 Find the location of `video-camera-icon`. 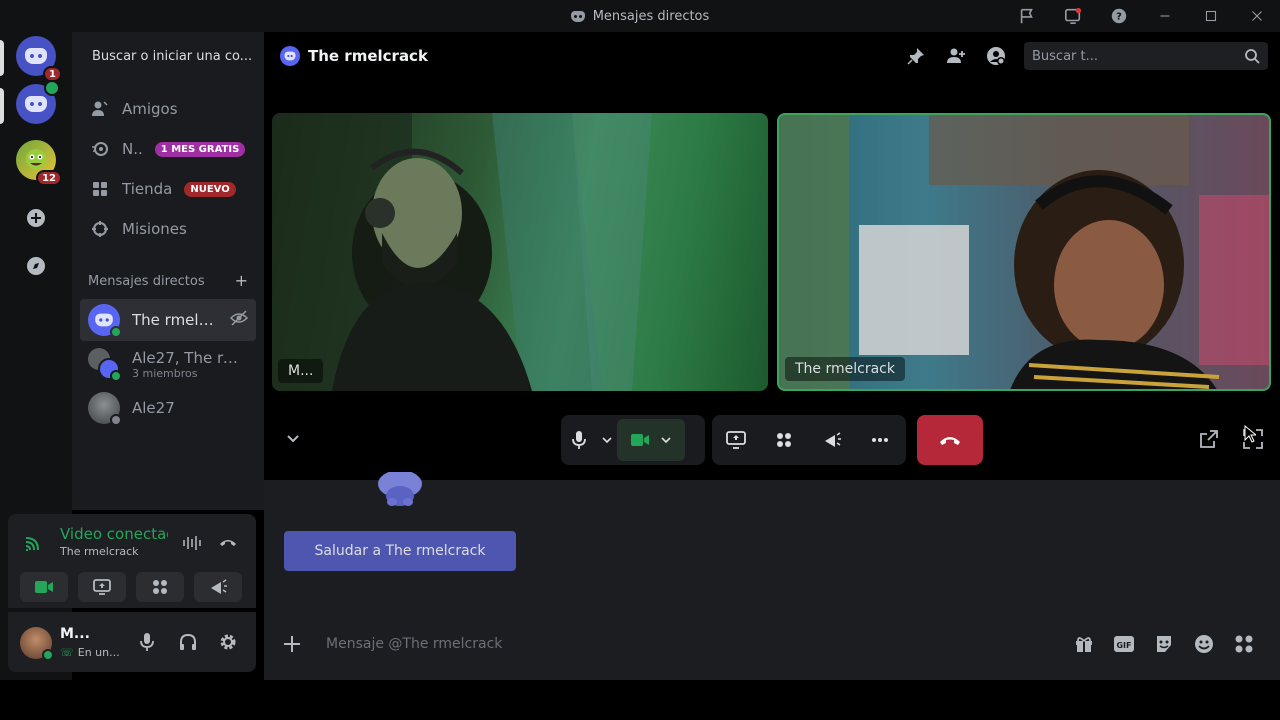

video-camera-icon is located at coordinates (44, 587).